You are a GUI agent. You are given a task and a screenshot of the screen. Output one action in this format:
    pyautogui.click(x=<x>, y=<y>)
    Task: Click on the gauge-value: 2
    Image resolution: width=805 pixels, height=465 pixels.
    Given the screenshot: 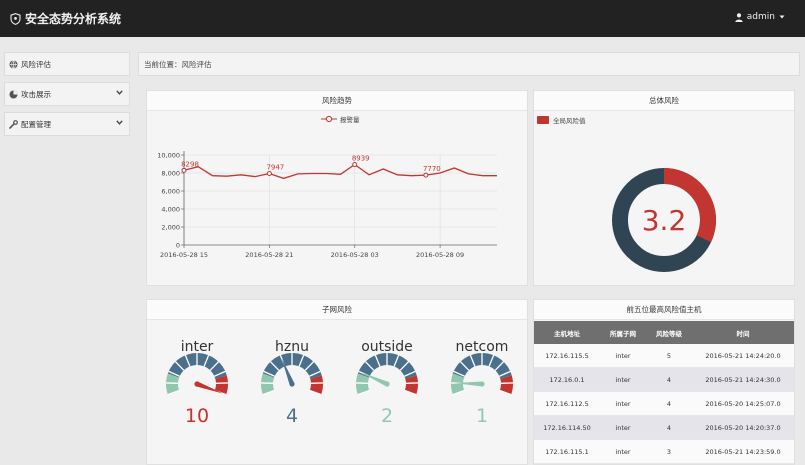 What is the action you would take?
    pyautogui.click(x=387, y=416)
    